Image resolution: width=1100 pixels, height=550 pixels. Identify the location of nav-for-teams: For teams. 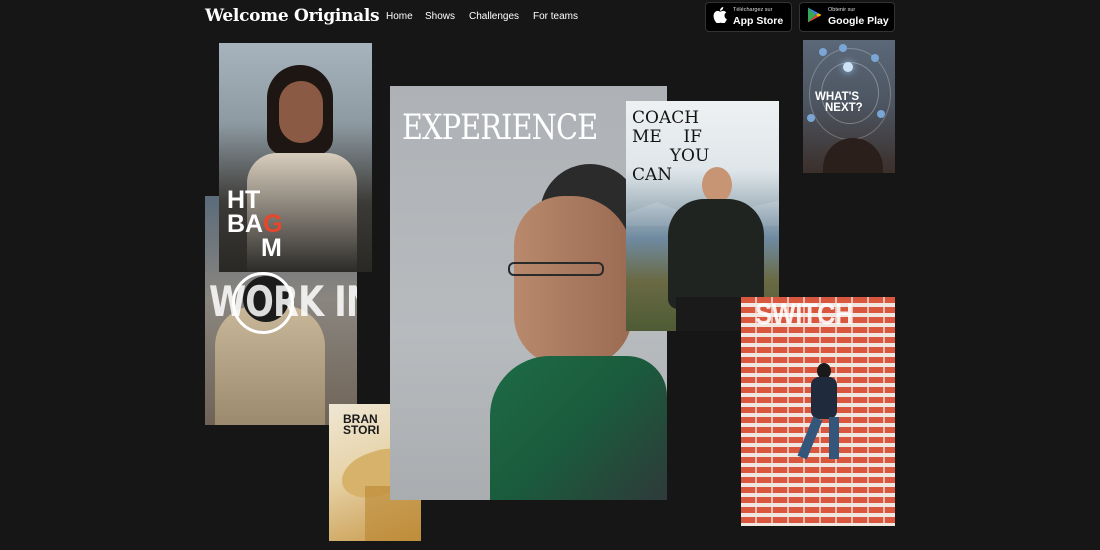
(555, 16).